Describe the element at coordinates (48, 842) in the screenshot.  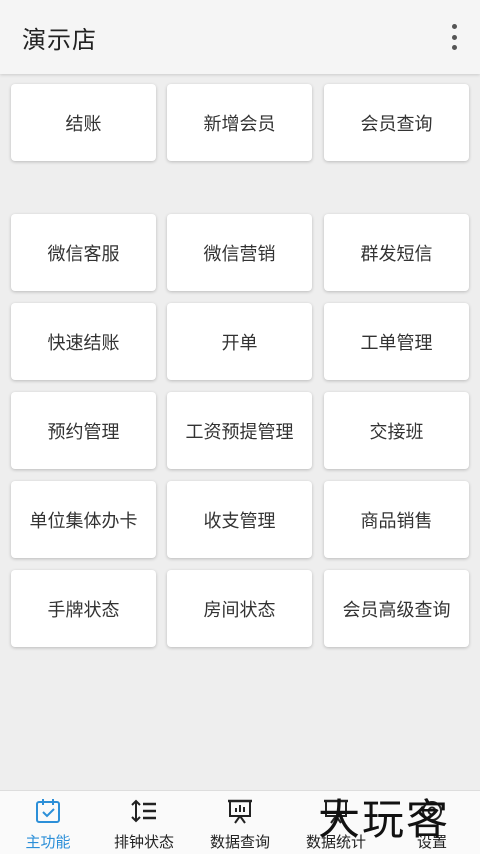
I see `nav-main-label: 主功能` at that location.